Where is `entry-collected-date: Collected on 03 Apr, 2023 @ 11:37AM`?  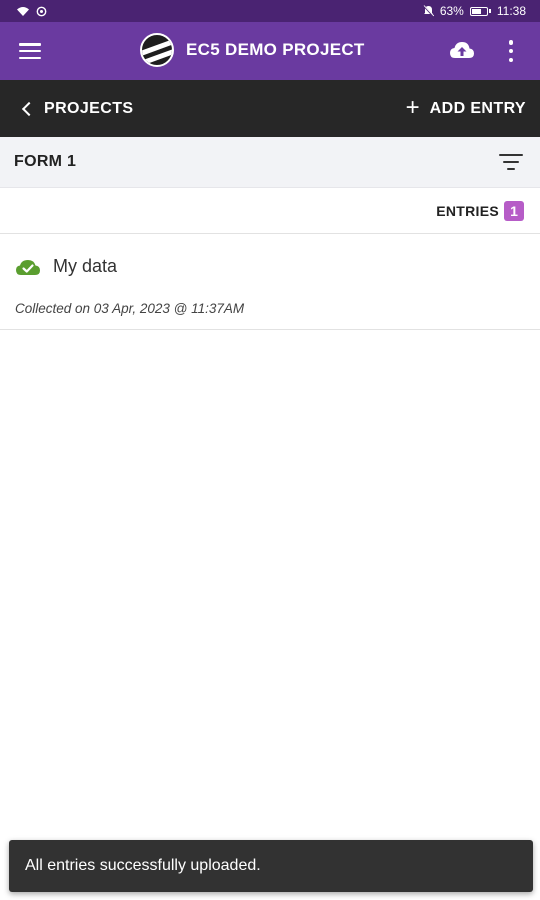 entry-collected-date: Collected on 03 Apr, 2023 @ 11:37AM is located at coordinates (130, 308).